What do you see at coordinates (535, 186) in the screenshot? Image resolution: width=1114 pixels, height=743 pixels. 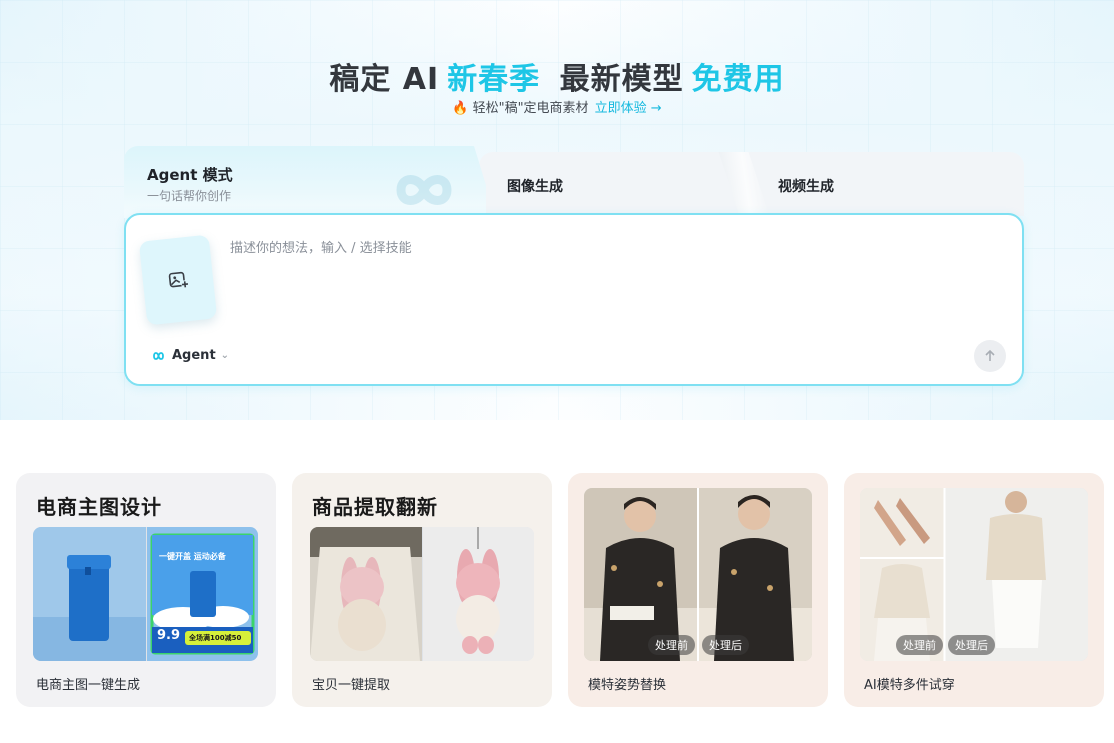 I see `tab-image-generation: 图像生成` at bounding box center [535, 186].